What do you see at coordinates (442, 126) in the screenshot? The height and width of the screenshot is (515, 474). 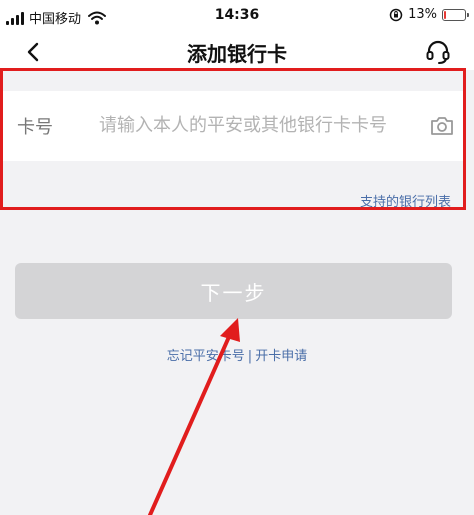 I see `camera-icon` at bounding box center [442, 126].